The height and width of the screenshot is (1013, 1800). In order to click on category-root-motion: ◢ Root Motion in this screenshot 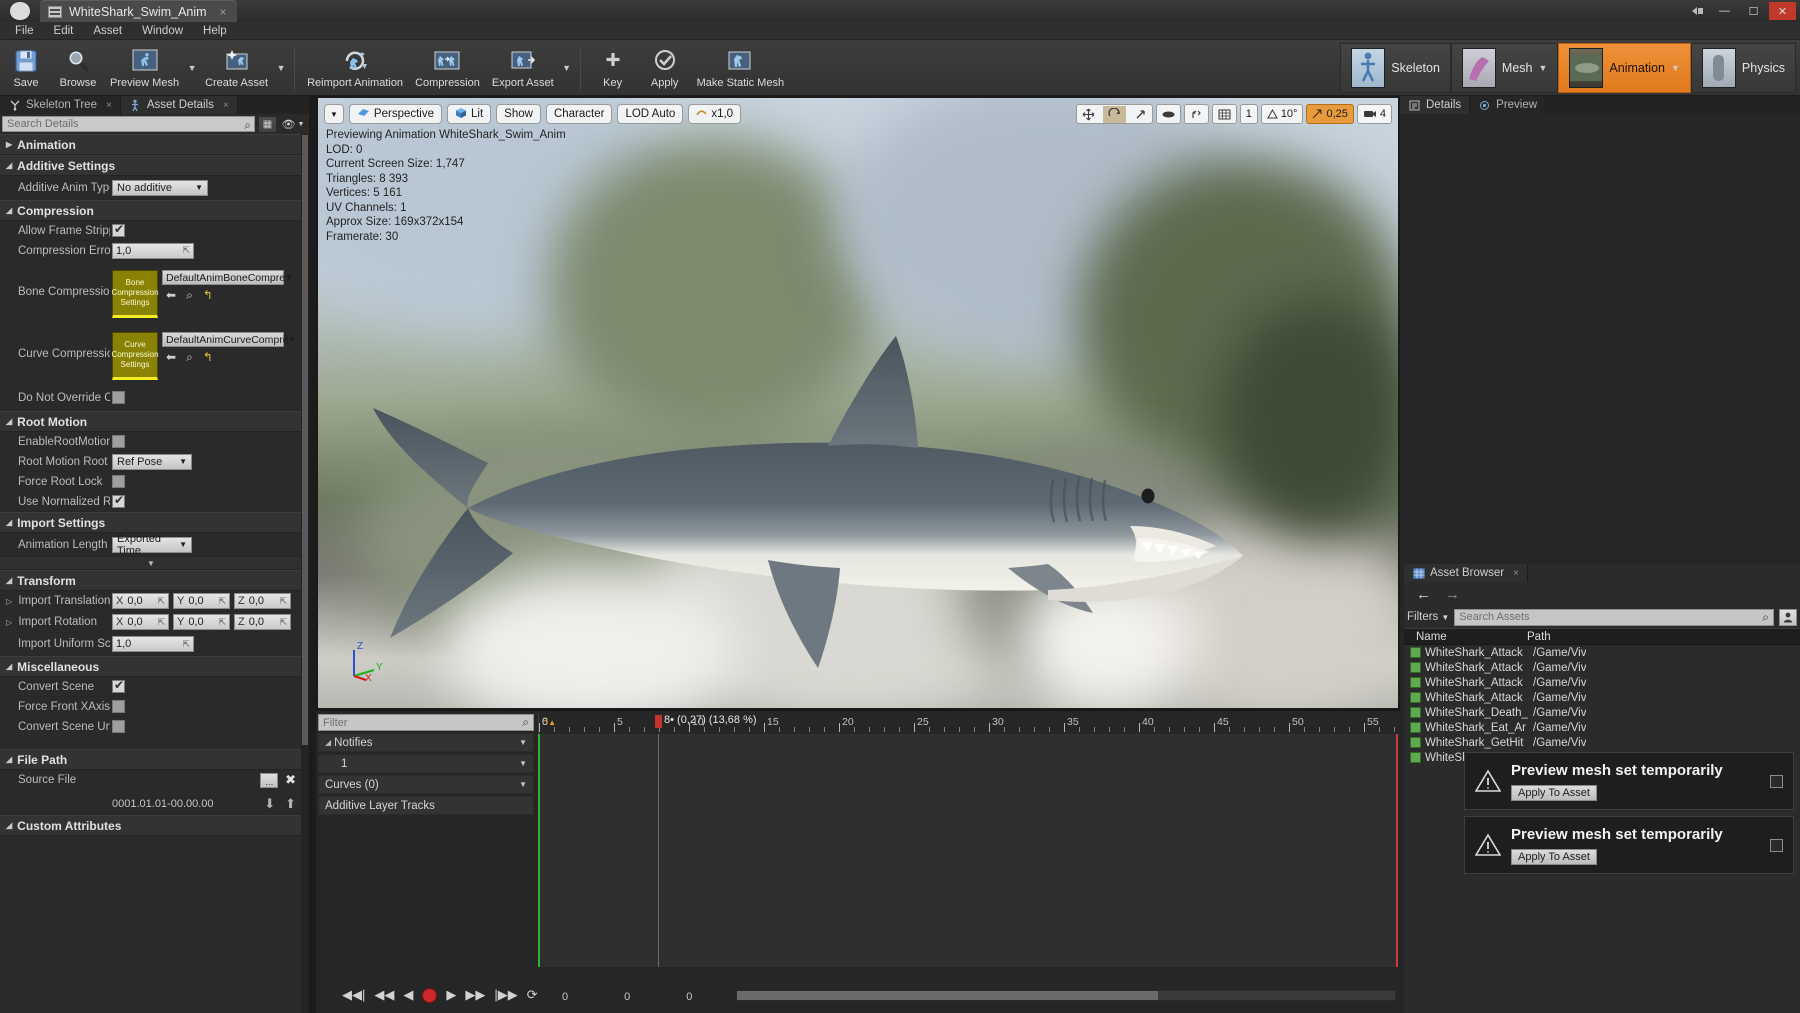, I will do `click(151, 421)`.